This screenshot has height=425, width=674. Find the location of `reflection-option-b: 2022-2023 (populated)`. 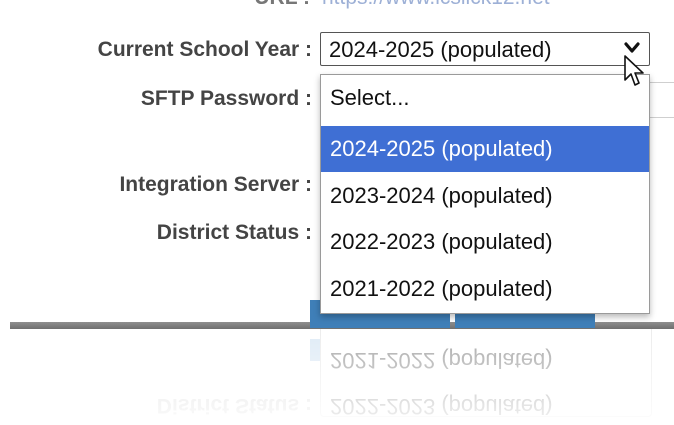

reflection-option-b: 2022-2023 (populated) is located at coordinates (441, 406).